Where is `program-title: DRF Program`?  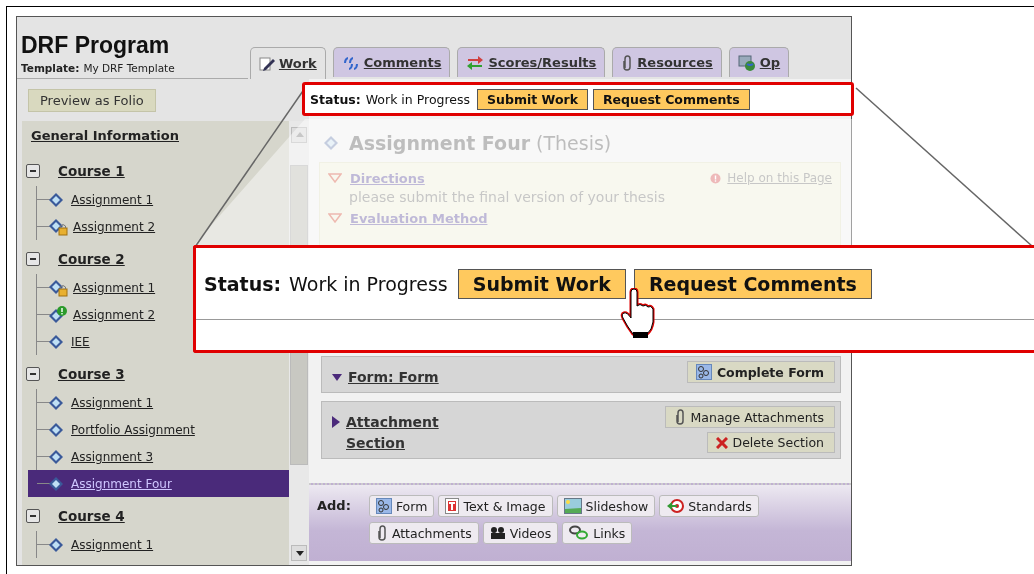 program-title: DRF Program is located at coordinates (96, 45).